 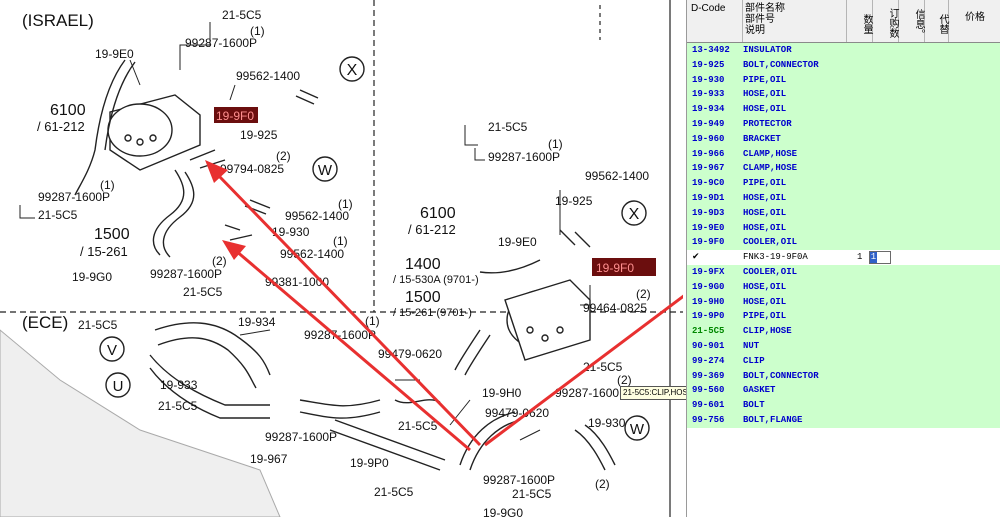 I want to click on part-label: 19-934, so click(x=257, y=322).